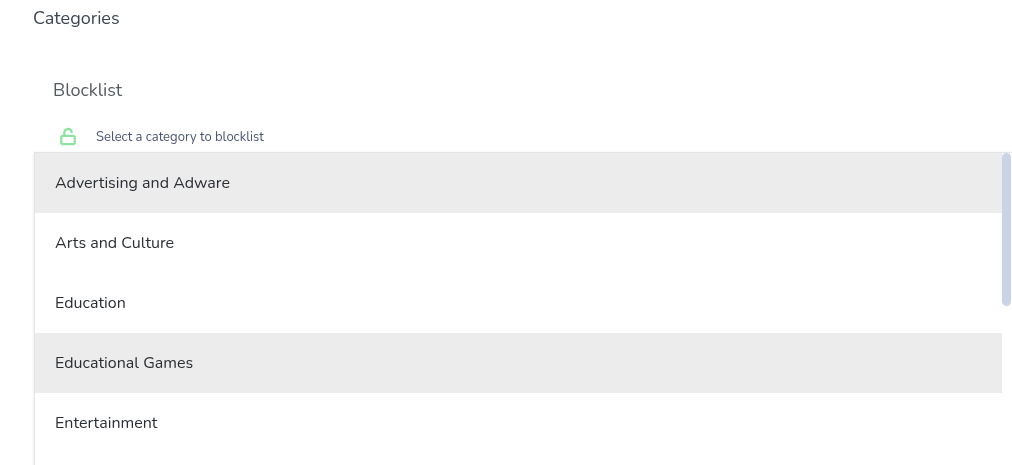 This screenshot has height=465, width=1012. What do you see at coordinates (1006, 229) in the screenshot?
I see `scrollbar-thumb` at bounding box center [1006, 229].